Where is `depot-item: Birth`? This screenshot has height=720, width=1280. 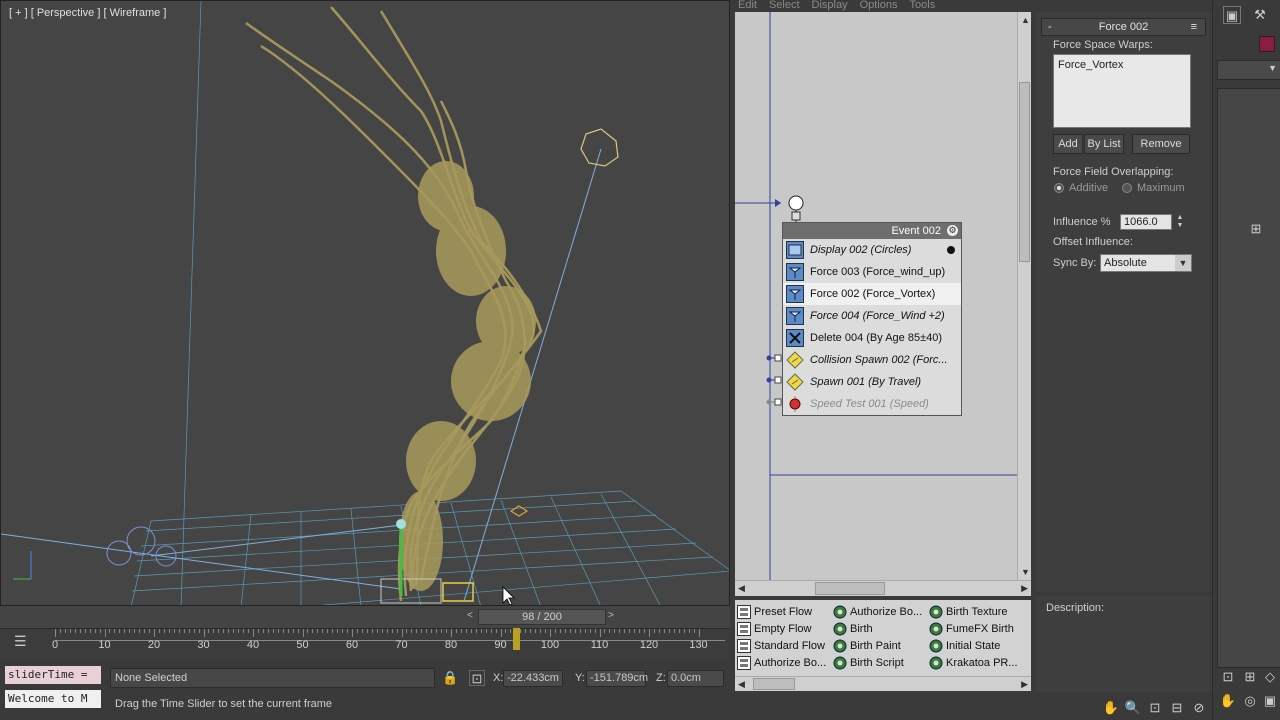
depot-item: Birth is located at coordinates (853, 628).